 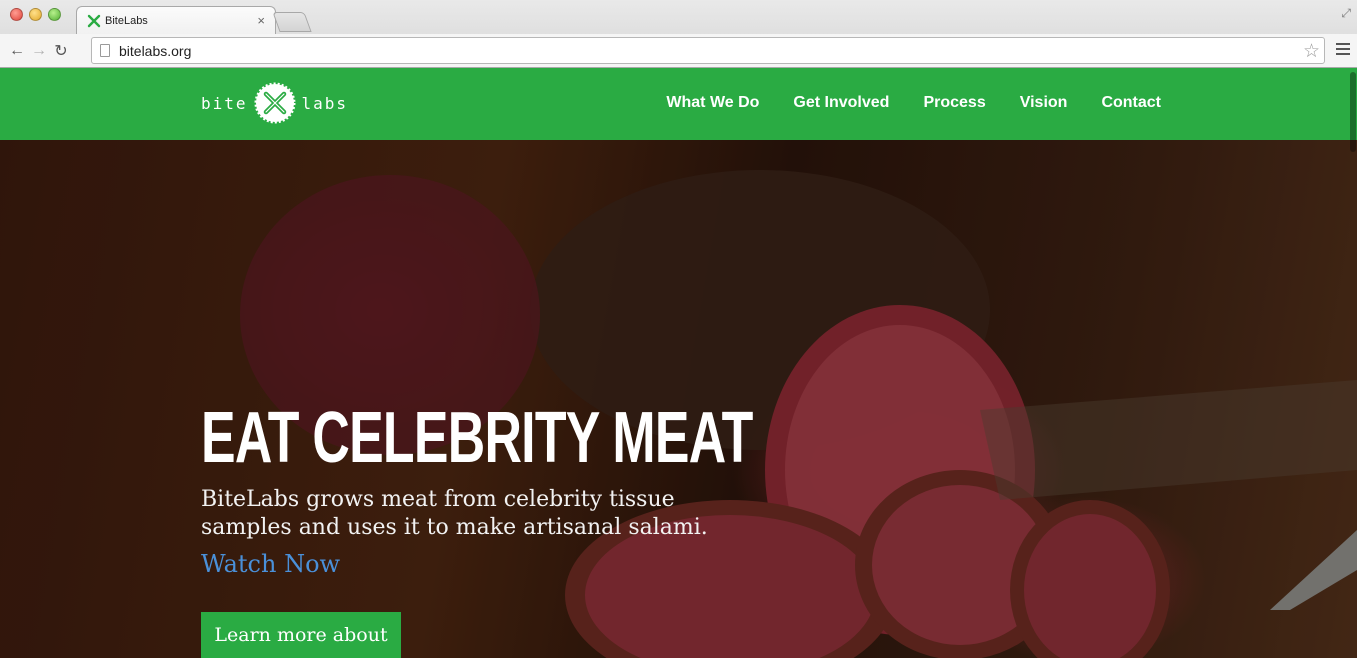 What do you see at coordinates (1353, 112) in the screenshot?
I see `scrollbar-thumb` at bounding box center [1353, 112].